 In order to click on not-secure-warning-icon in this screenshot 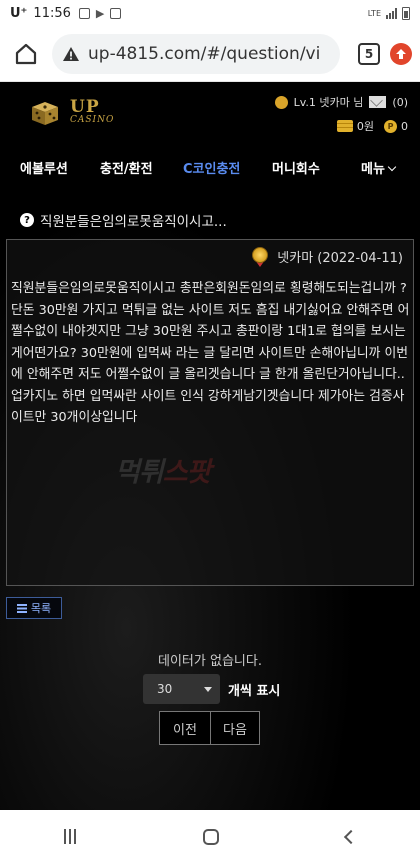, I will do `click(71, 53)`.